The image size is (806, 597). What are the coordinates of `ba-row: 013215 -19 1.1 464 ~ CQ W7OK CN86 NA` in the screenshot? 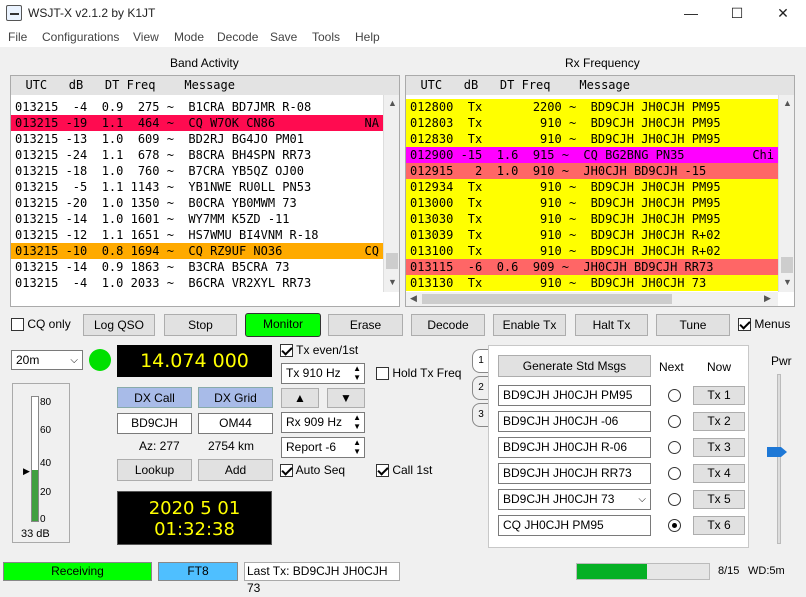 It's located at (197, 123).